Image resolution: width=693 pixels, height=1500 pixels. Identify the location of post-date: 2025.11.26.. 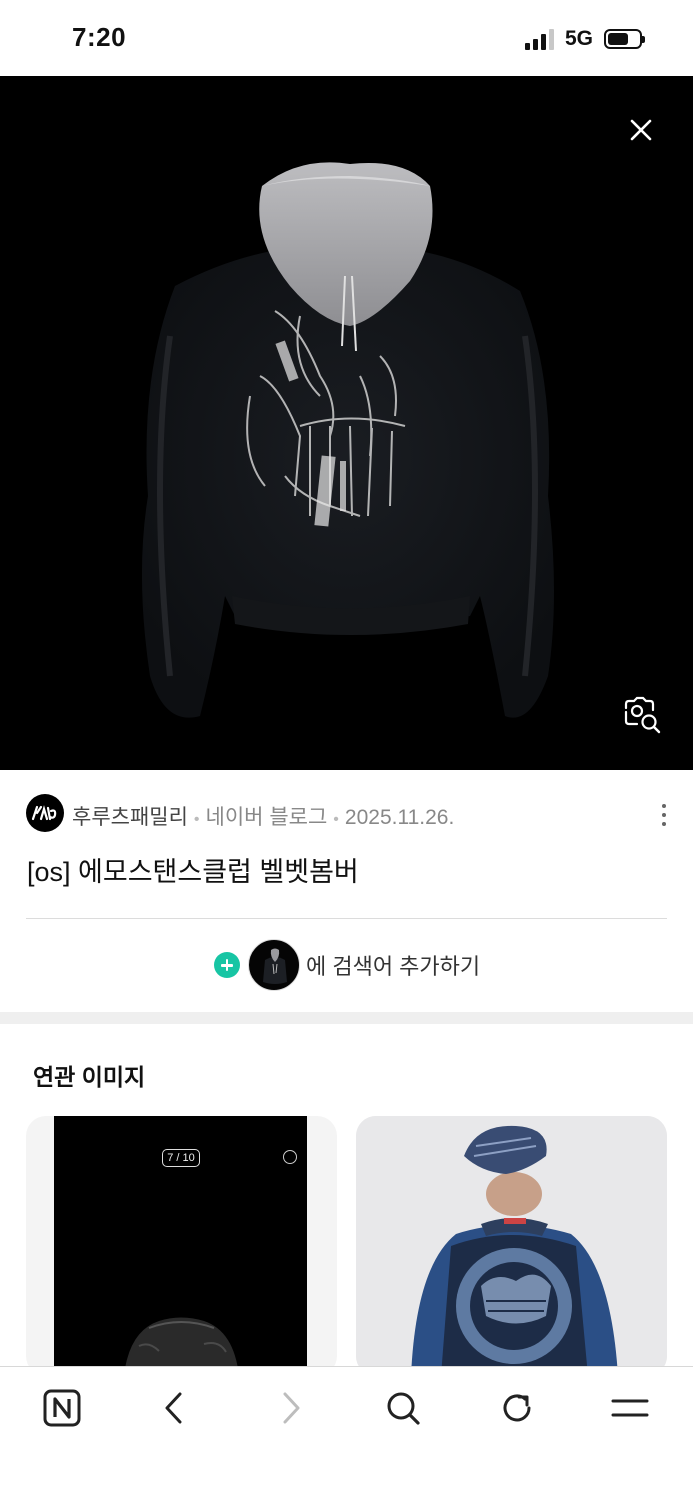
(399, 817).